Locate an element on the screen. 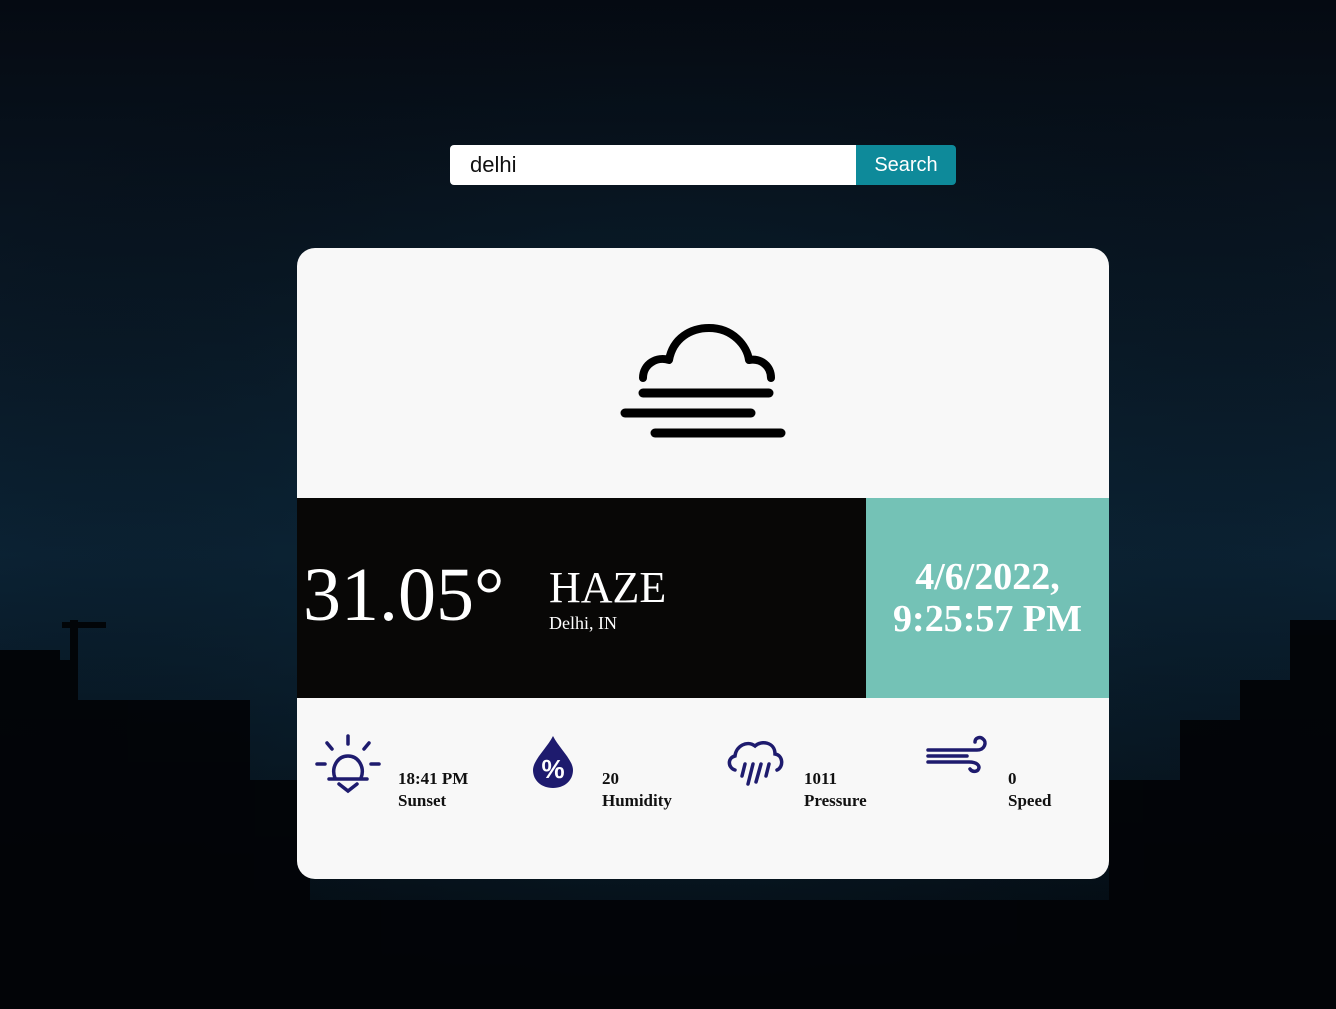  weather-condition: HAZE is located at coordinates (608, 587).